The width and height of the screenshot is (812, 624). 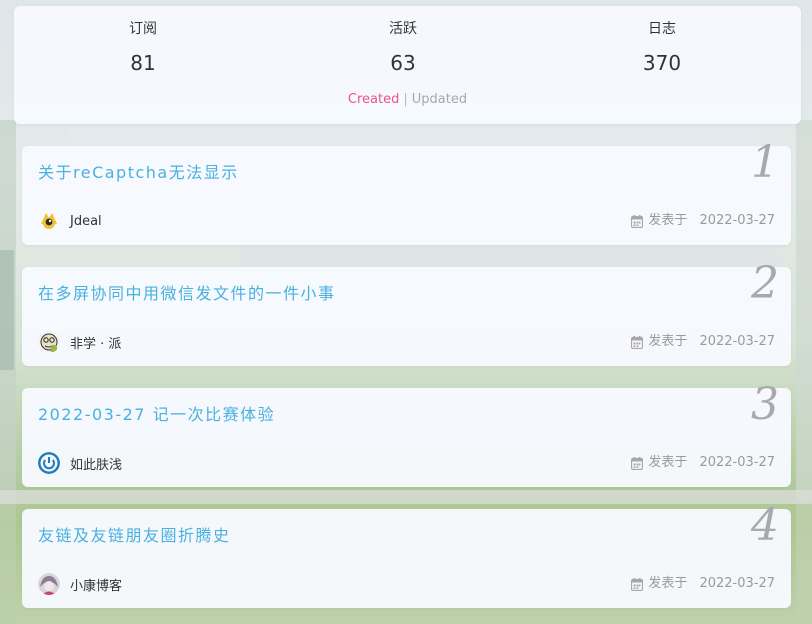 I want to click on yellow-bird-avatar-icon, so click(x=49, y=221).